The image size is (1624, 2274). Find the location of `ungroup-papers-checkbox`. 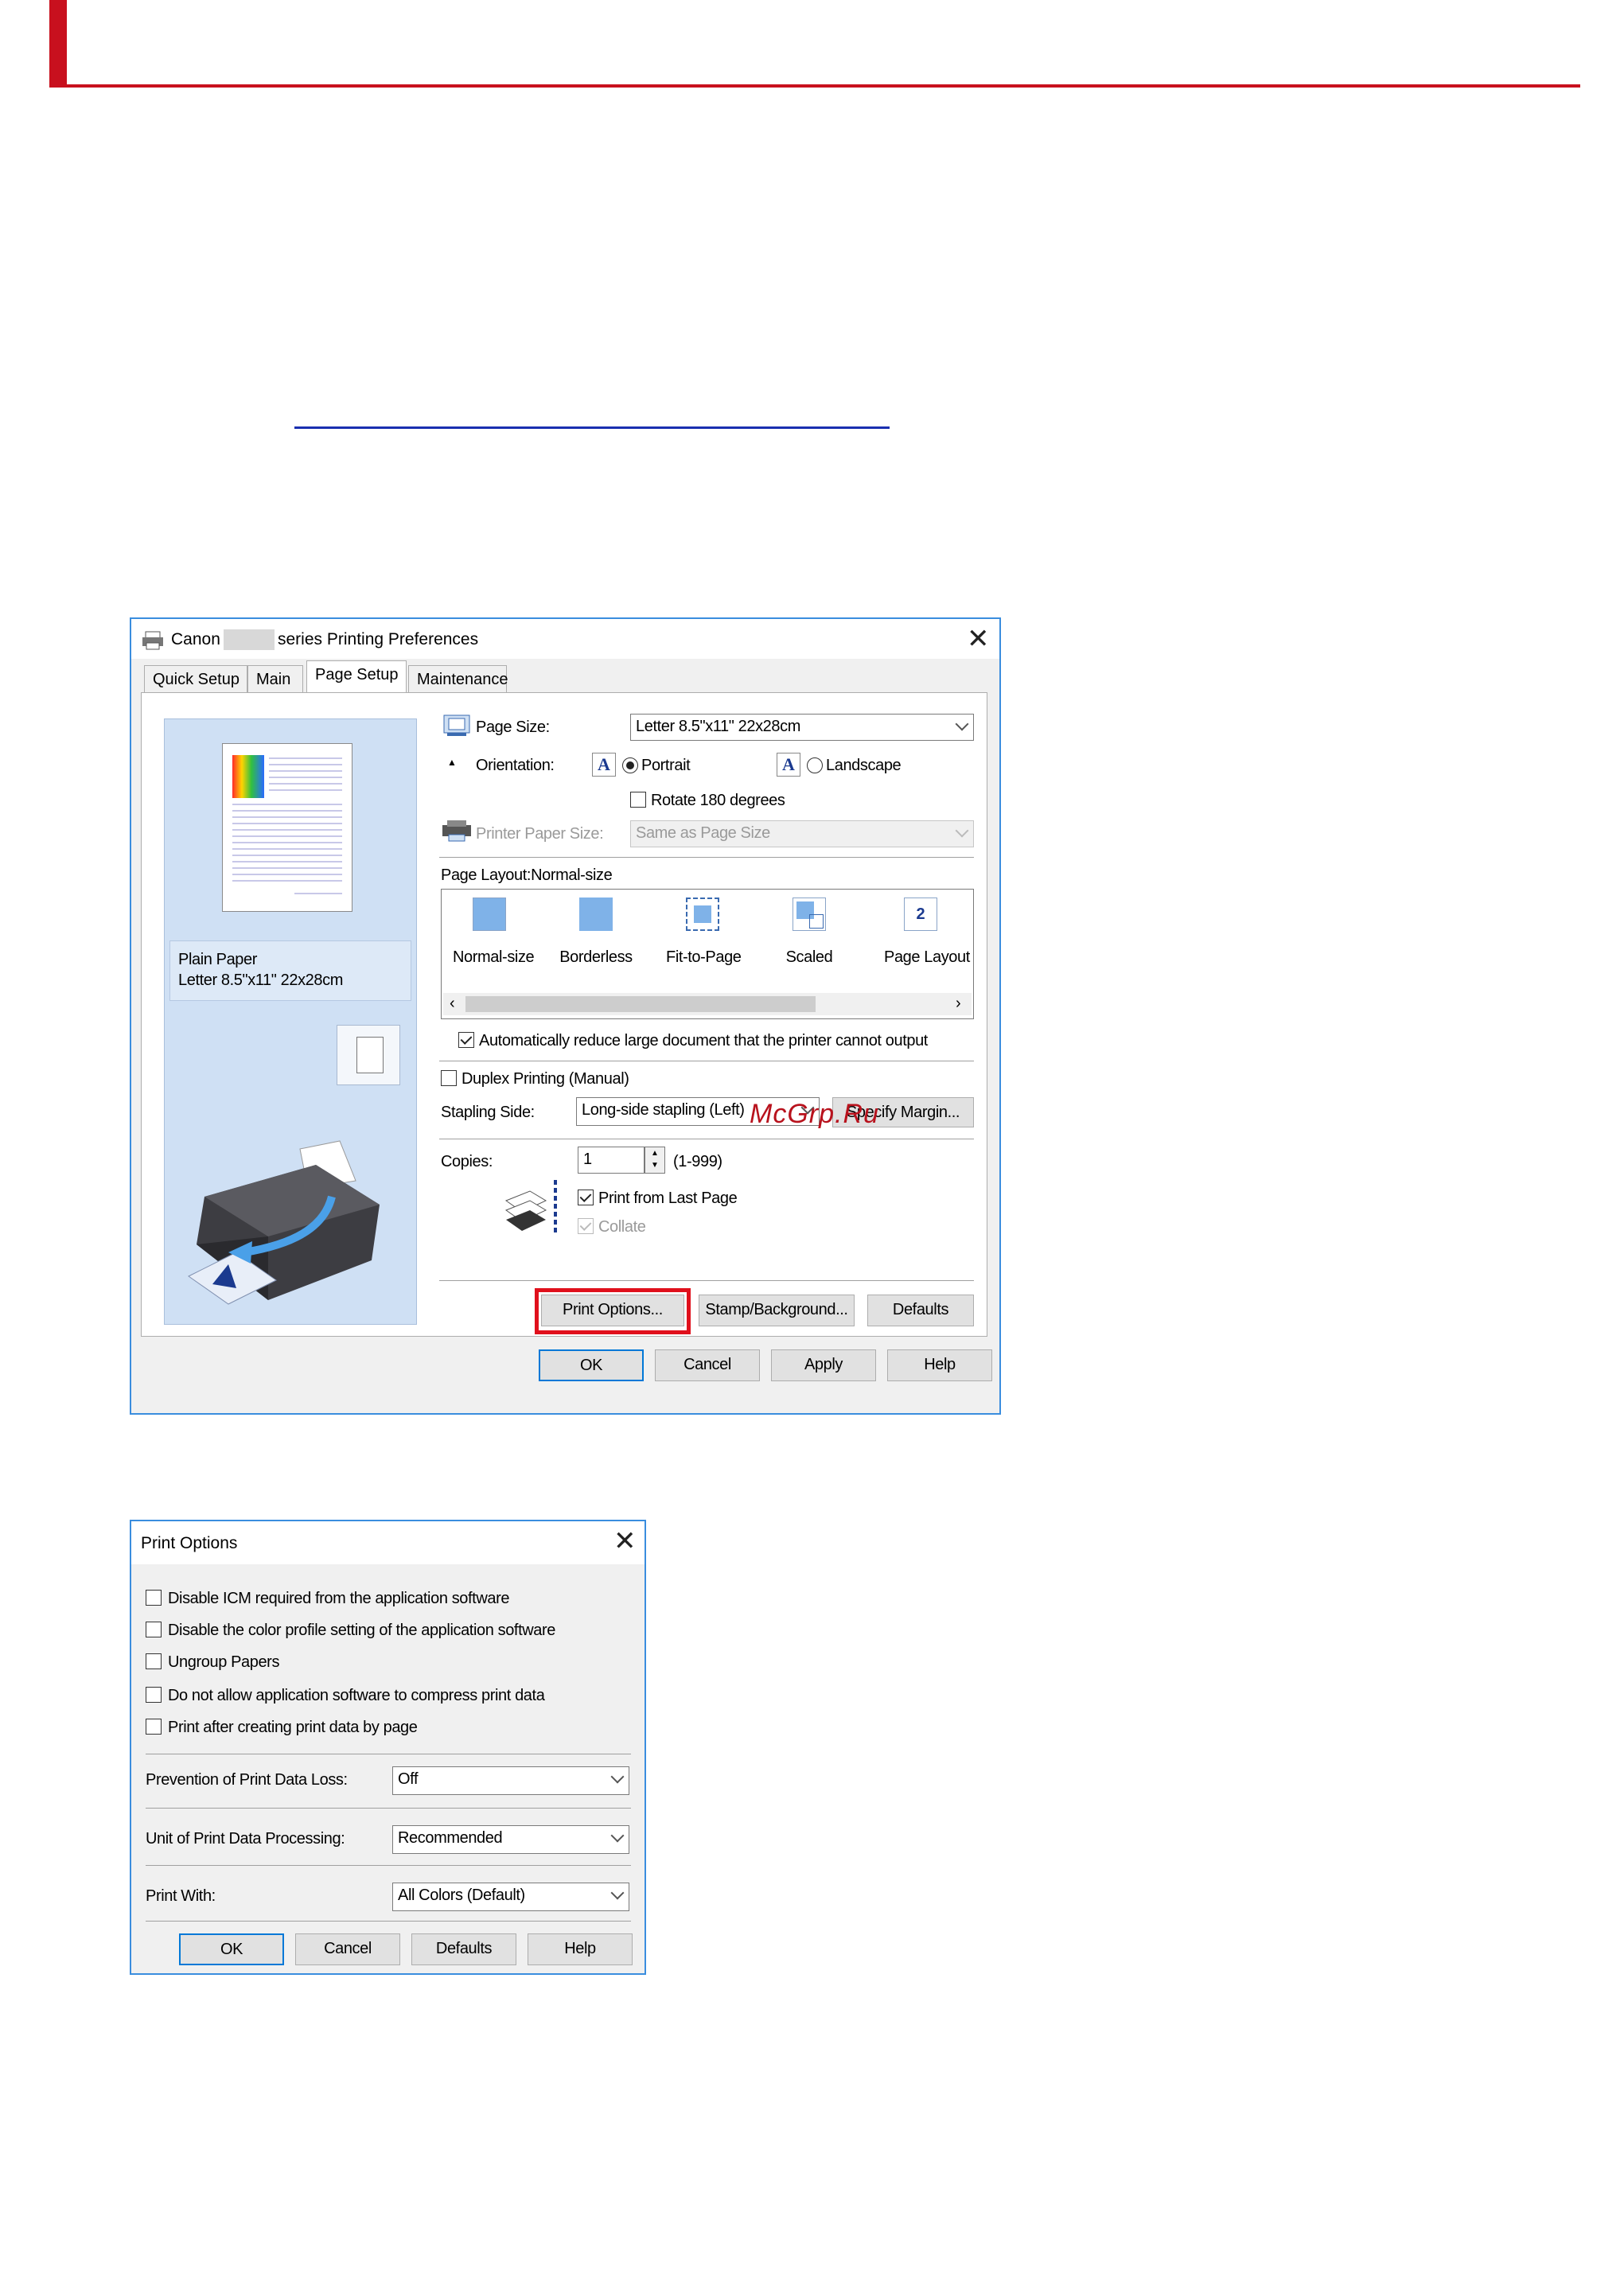

ungroup-papers-checkbox is located at coordinates (154, 1661).